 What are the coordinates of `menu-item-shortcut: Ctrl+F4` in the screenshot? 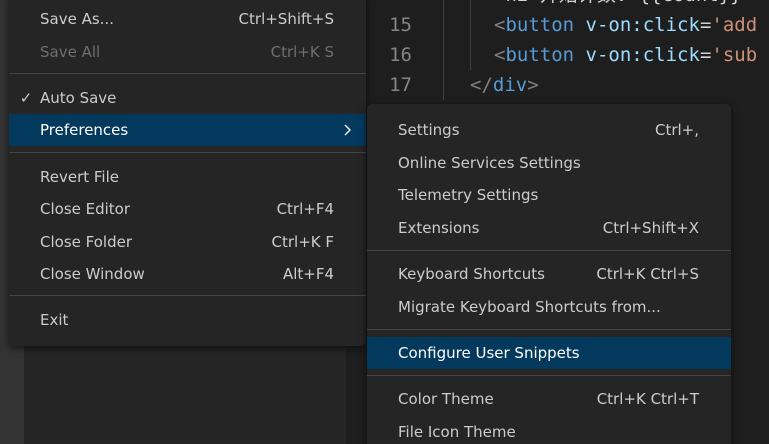 It's located at (305, 209).